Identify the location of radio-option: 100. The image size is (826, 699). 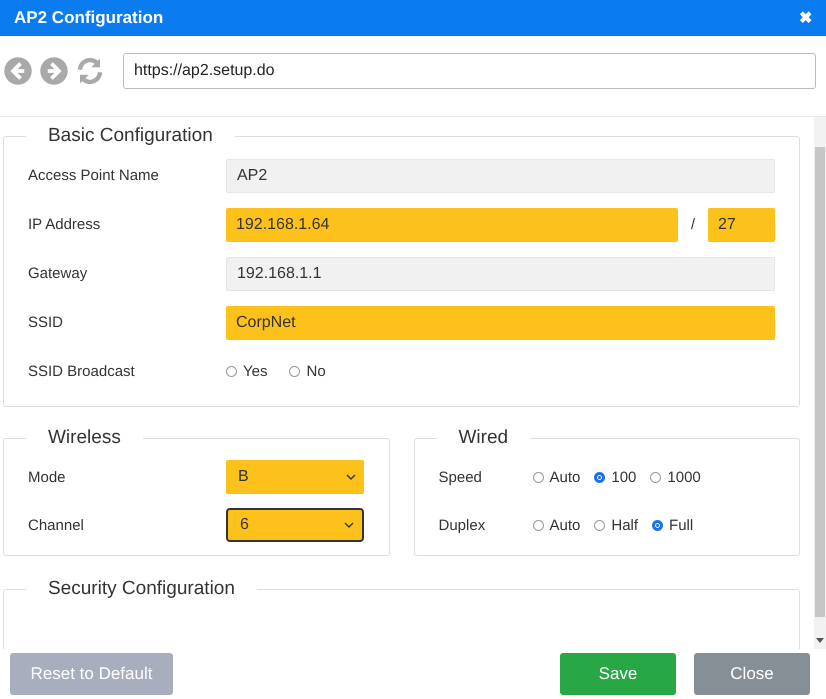
(615, 477).